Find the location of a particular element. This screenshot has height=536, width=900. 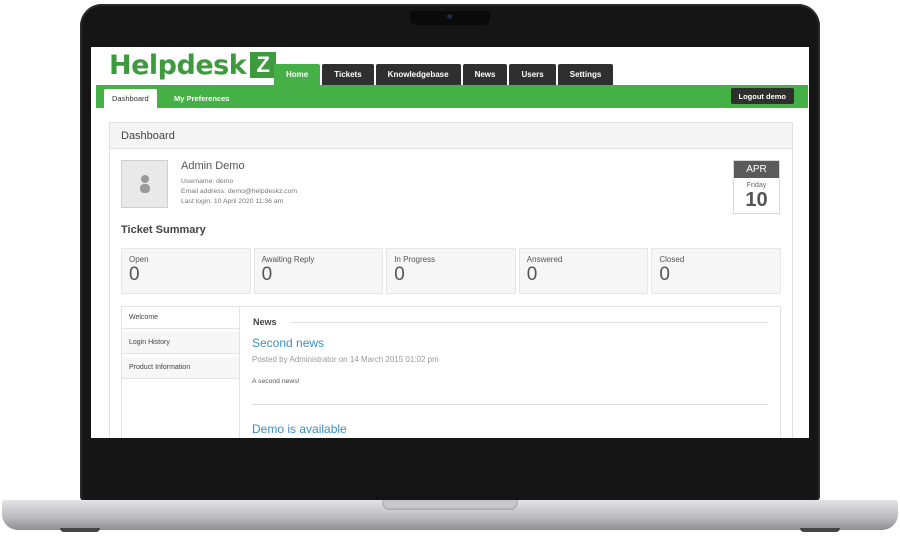

date-weekday: Friday is located at coordinates (756, 185).